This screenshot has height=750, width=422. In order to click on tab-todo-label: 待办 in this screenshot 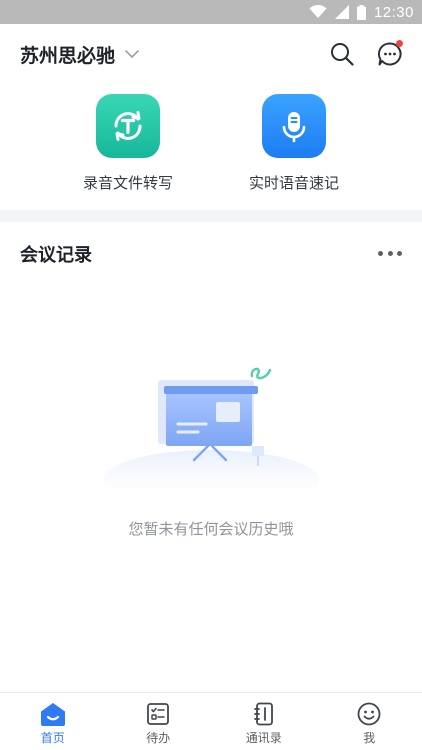, I will do `click(158, 738)`.